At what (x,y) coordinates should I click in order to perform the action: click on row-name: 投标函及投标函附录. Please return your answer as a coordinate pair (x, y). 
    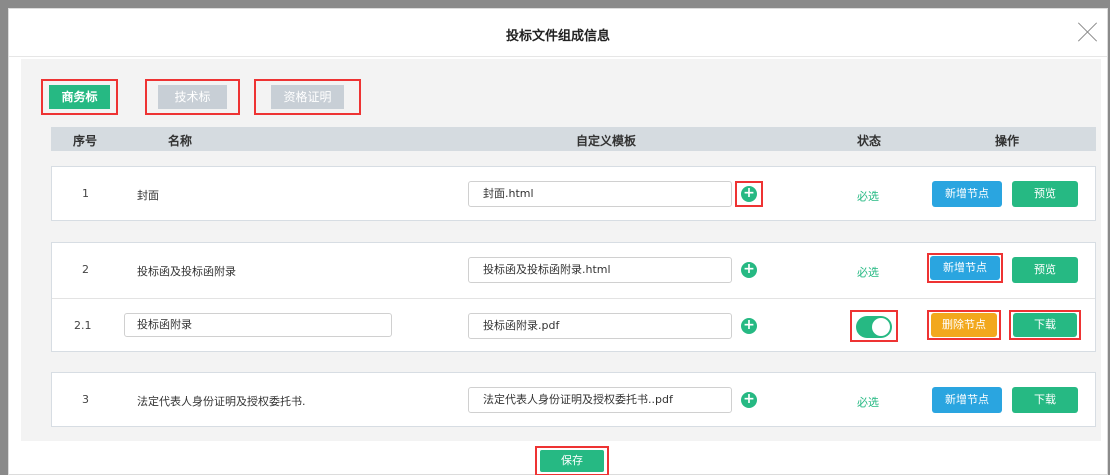
    Looking at the image, I should click on (186, 271).